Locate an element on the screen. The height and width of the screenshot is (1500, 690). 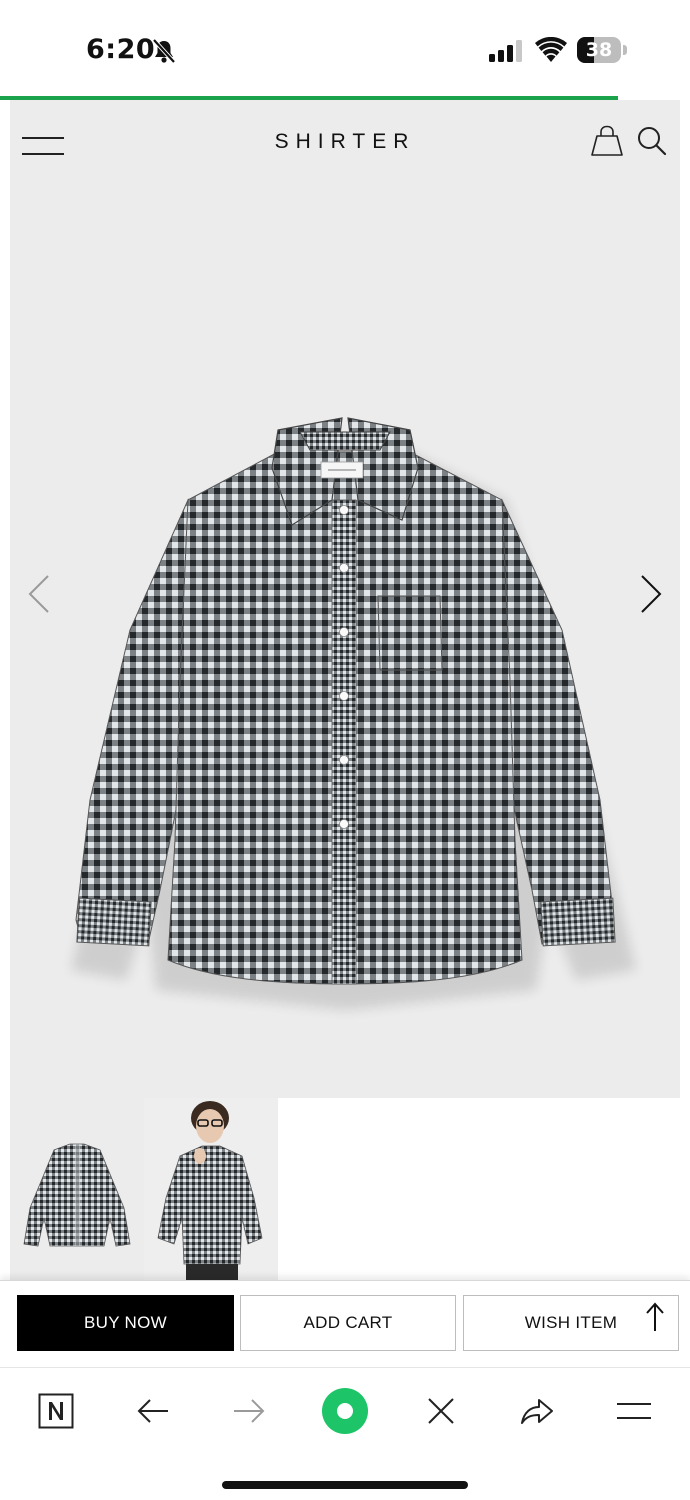
search-icon is located at coordinates (652, 141).